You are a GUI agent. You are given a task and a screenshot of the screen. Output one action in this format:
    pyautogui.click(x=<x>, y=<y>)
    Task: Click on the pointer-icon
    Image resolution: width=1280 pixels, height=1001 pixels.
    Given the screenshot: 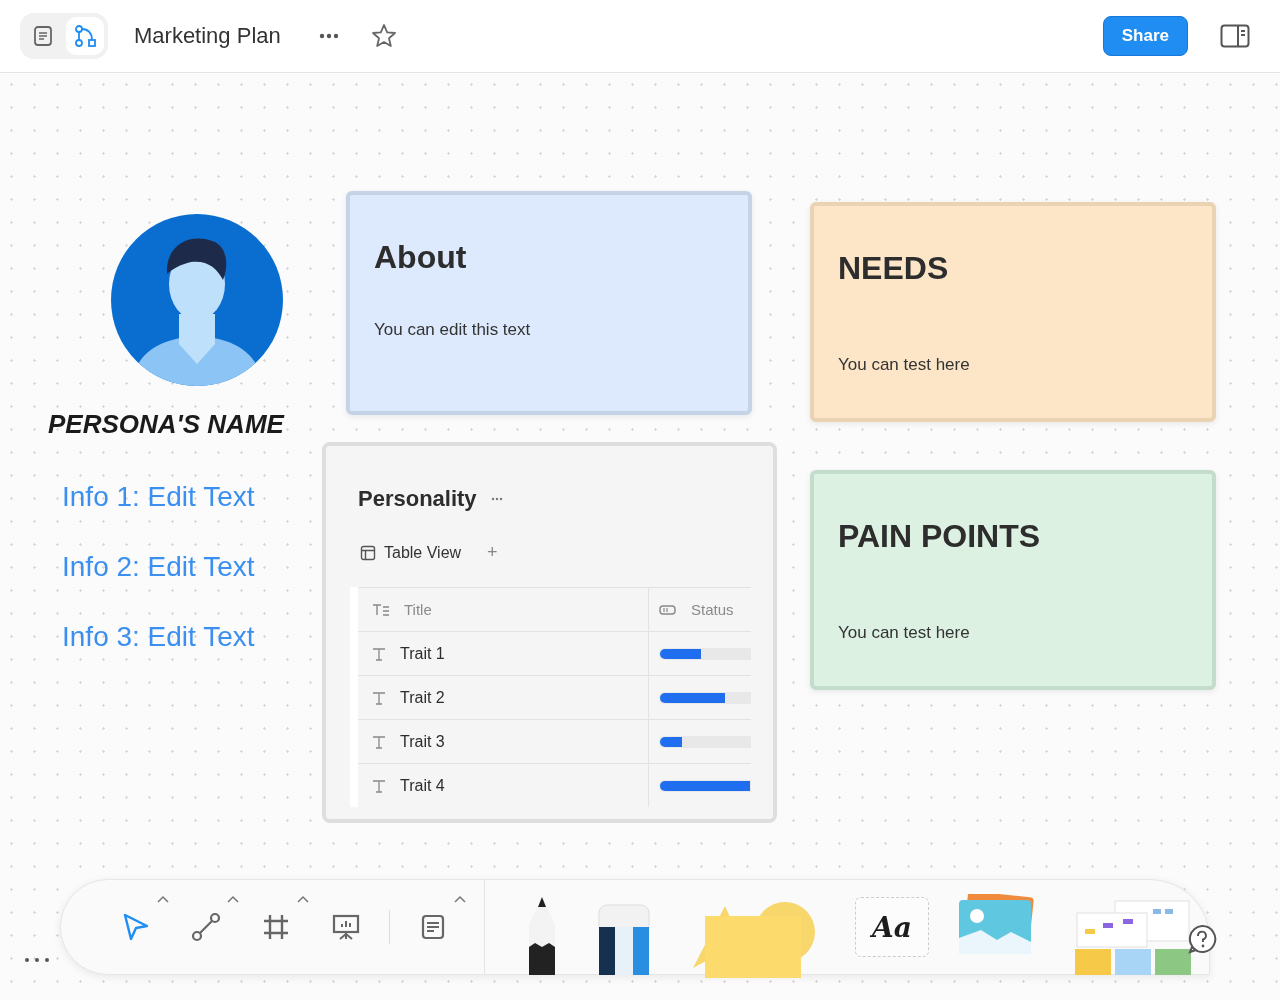 What is the action you would take?
    pyautogui.click(x=136, y=927)
    